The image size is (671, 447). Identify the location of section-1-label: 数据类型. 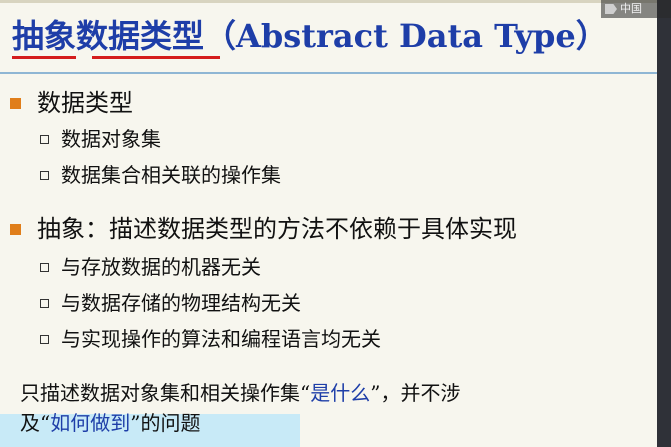
(85, 103).